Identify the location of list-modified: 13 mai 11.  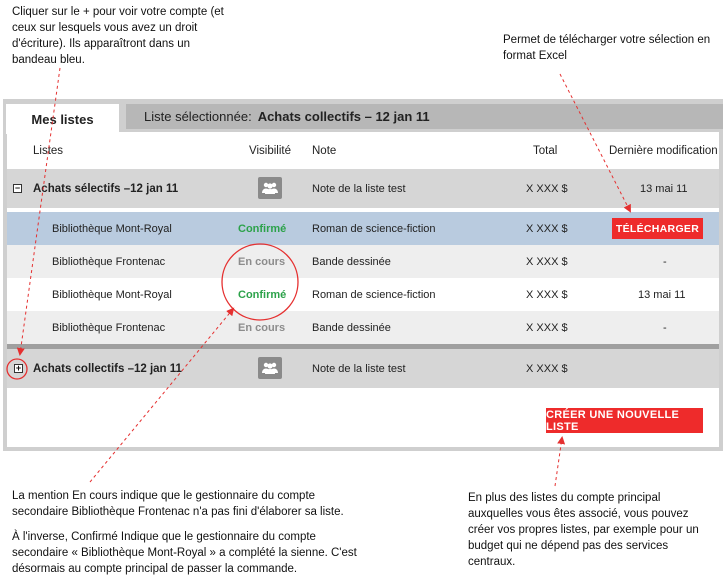
(662, 294).